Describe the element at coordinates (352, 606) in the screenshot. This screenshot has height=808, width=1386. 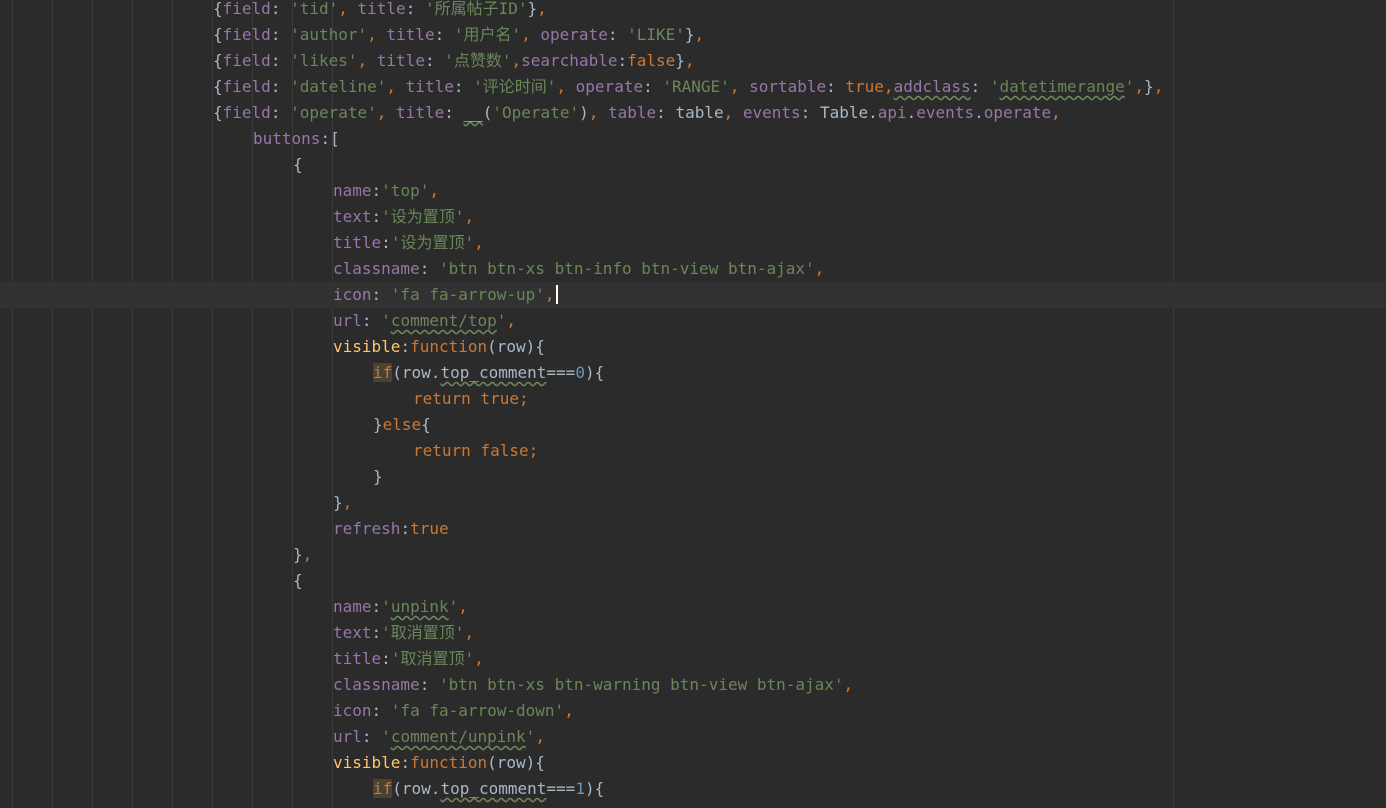
I see `code-token: name` at that location.